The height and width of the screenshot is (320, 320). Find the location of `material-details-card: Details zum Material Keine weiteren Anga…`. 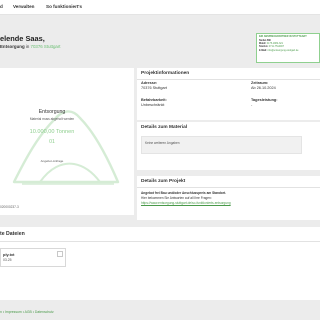

material-details-card: Details zum Material Keine weiteren Anga… is located at coordinates (228, 146).